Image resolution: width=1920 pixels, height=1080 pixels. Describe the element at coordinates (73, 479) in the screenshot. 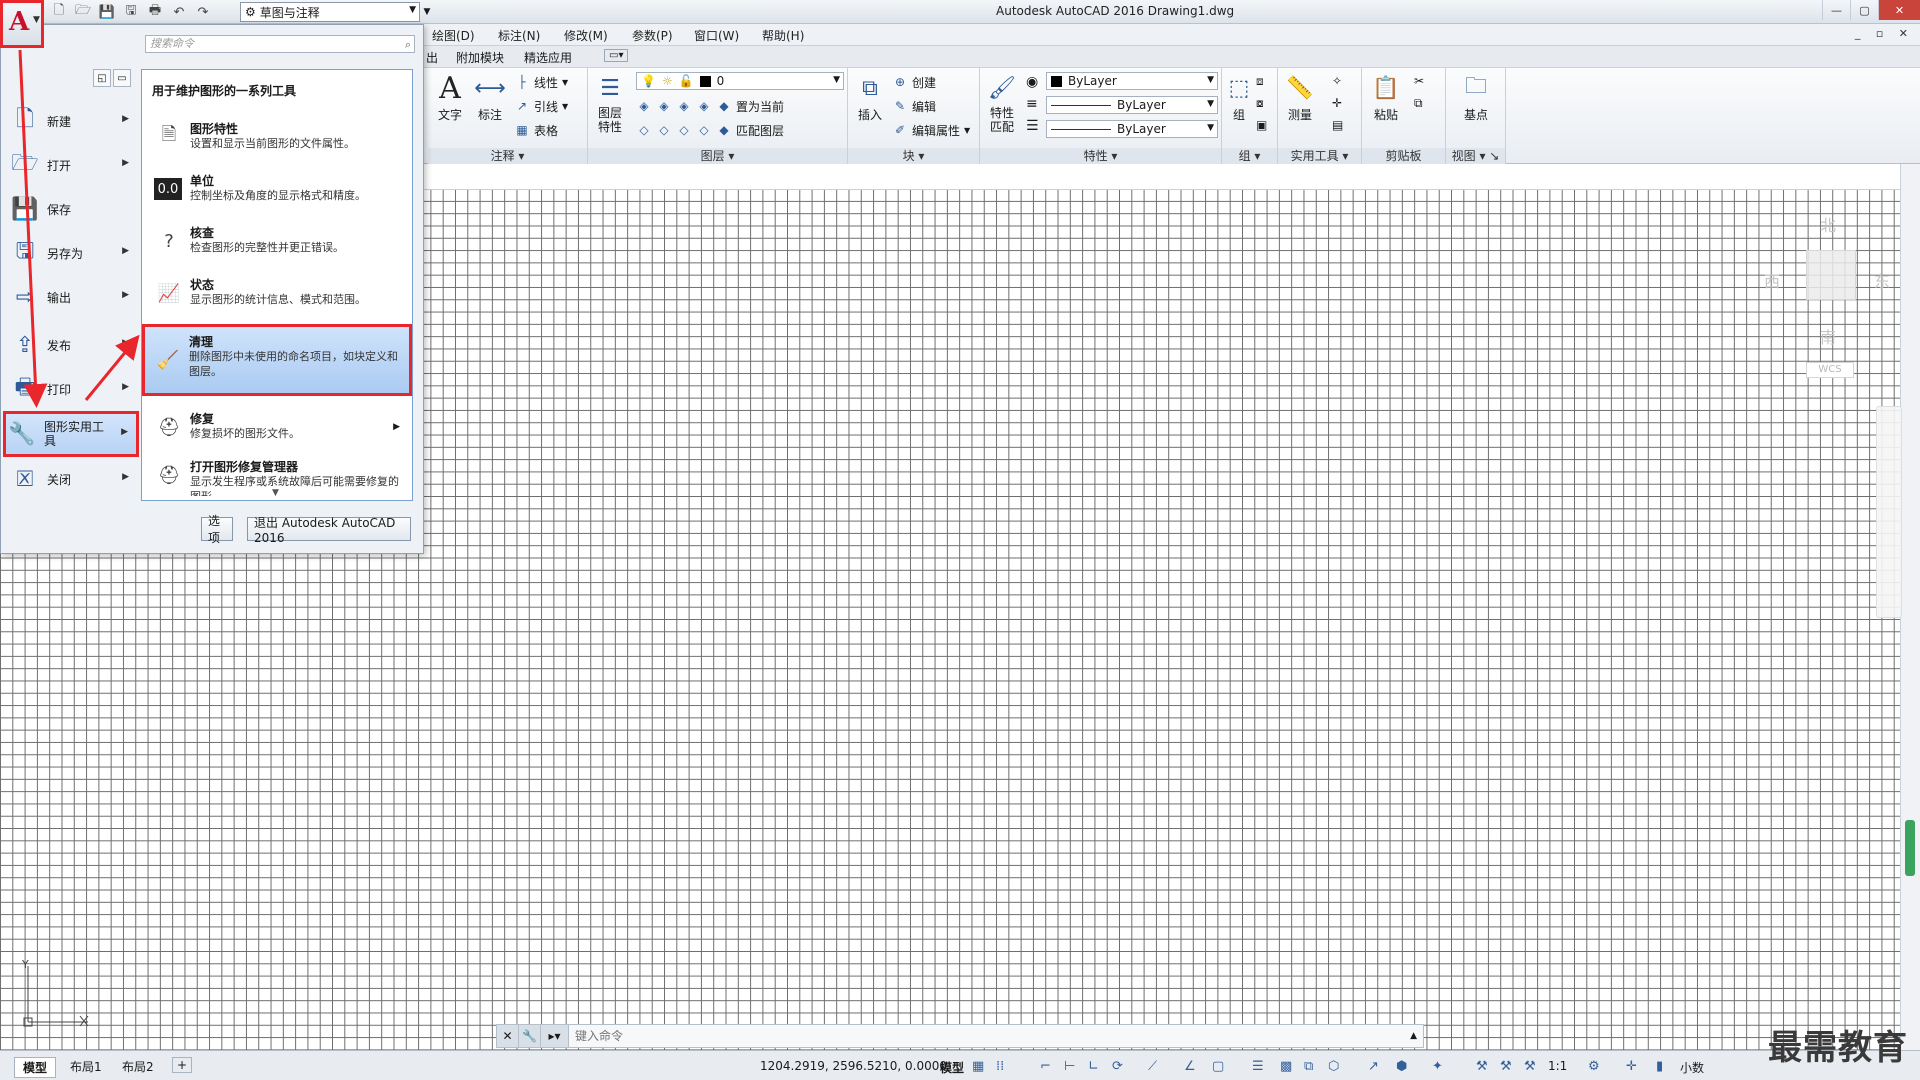

I see `app-menu-item-close: 🗵 关闭 ▶` at that location.